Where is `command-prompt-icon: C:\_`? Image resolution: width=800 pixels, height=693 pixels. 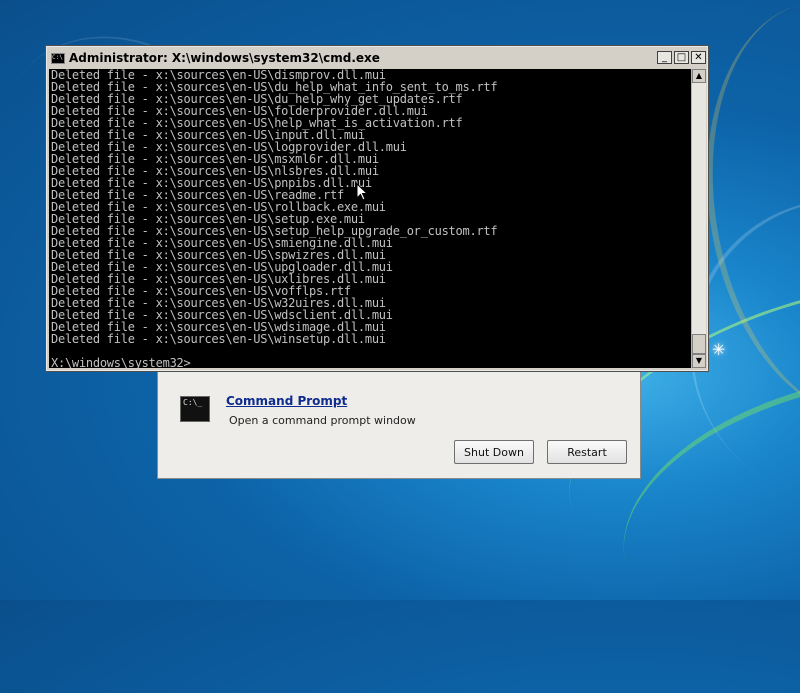 command-prompt-icon: C:\_ is located at coordinates (195, 409).